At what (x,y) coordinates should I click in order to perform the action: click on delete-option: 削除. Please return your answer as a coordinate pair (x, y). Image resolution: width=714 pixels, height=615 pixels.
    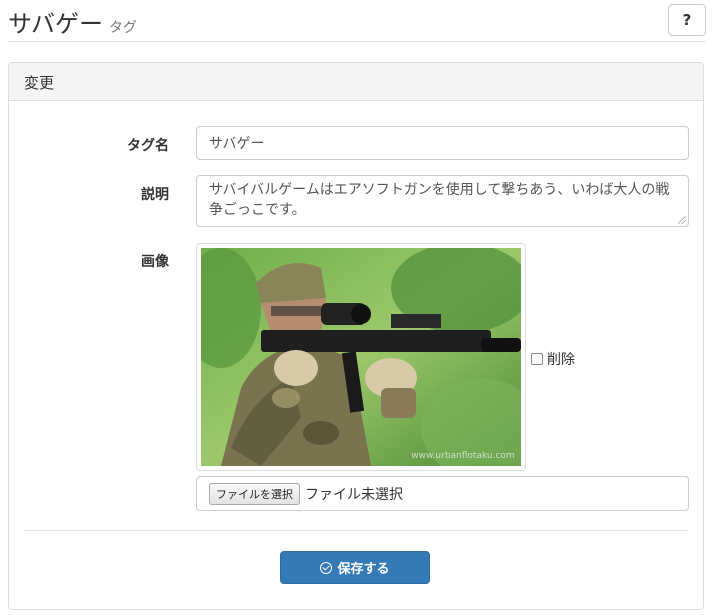
    Looking at the image, I should click on (553, 359).